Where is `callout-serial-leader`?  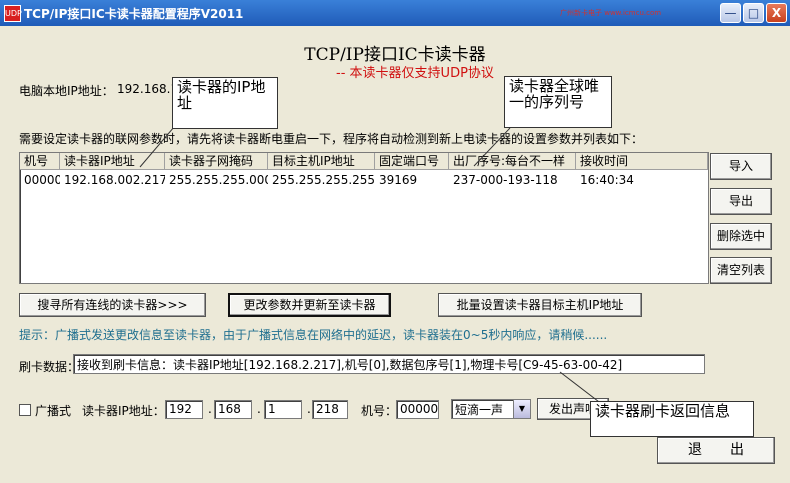
callout-serial-leader is located at coordinates (492, 147).